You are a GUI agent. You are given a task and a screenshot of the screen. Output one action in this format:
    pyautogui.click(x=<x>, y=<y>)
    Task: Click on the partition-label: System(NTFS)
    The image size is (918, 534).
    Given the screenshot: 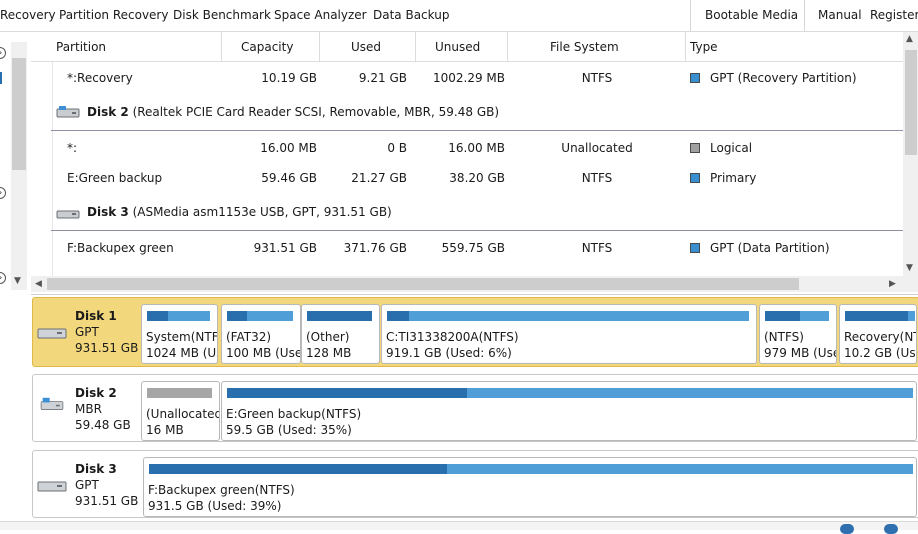 What is the action you would take?
    pyautogui.click(x=182, y=337)
    